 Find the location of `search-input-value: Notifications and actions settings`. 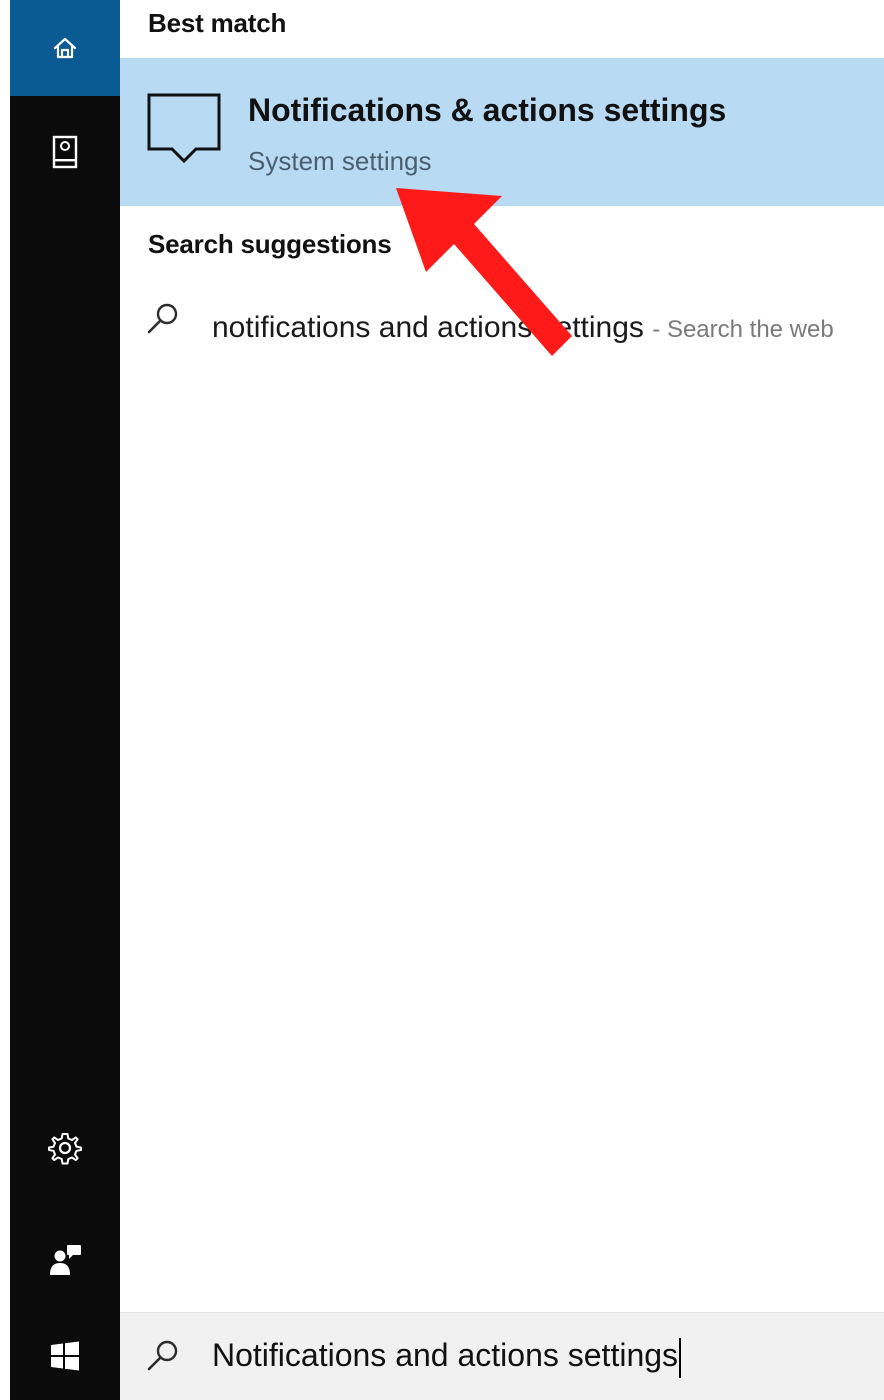

search-input-value: Notifications and actions settings is located at coordinates (445, 1355).